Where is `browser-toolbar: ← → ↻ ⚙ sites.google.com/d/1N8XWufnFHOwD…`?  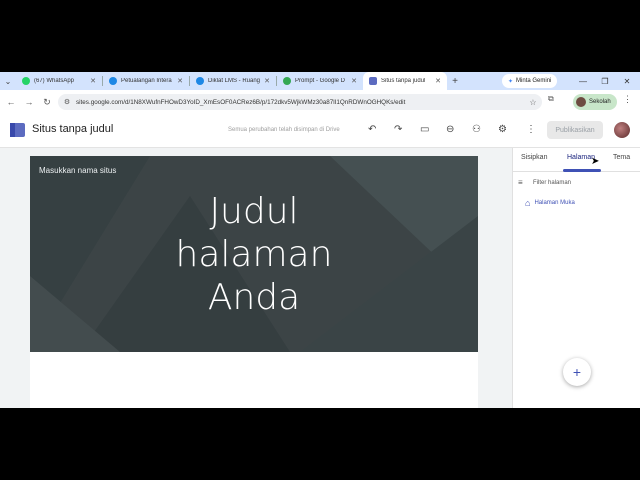 browser-toolbar: ← → ↻ ⚙ sites.google.com/d/1N8XWufnFHOwD… is located at coordinates (320, 102).